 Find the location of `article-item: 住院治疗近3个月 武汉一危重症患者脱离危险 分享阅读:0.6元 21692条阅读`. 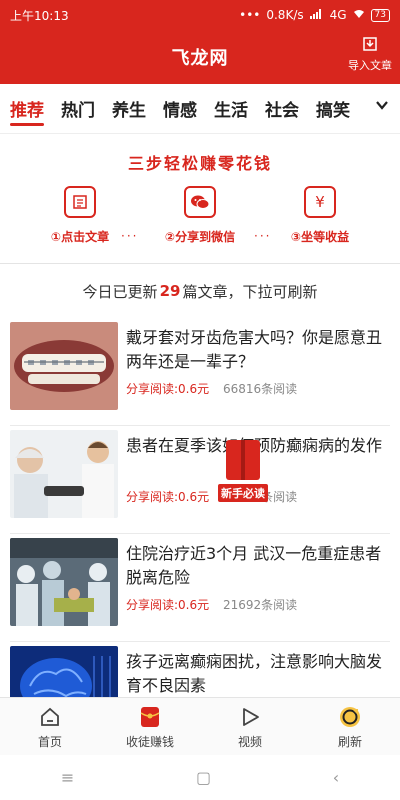

article-item: 住院治疗近3个月 武汉一危重症患者脱离危险 分享阅读:0.6元 21692条阅读 is located at coordinates (200, 588).